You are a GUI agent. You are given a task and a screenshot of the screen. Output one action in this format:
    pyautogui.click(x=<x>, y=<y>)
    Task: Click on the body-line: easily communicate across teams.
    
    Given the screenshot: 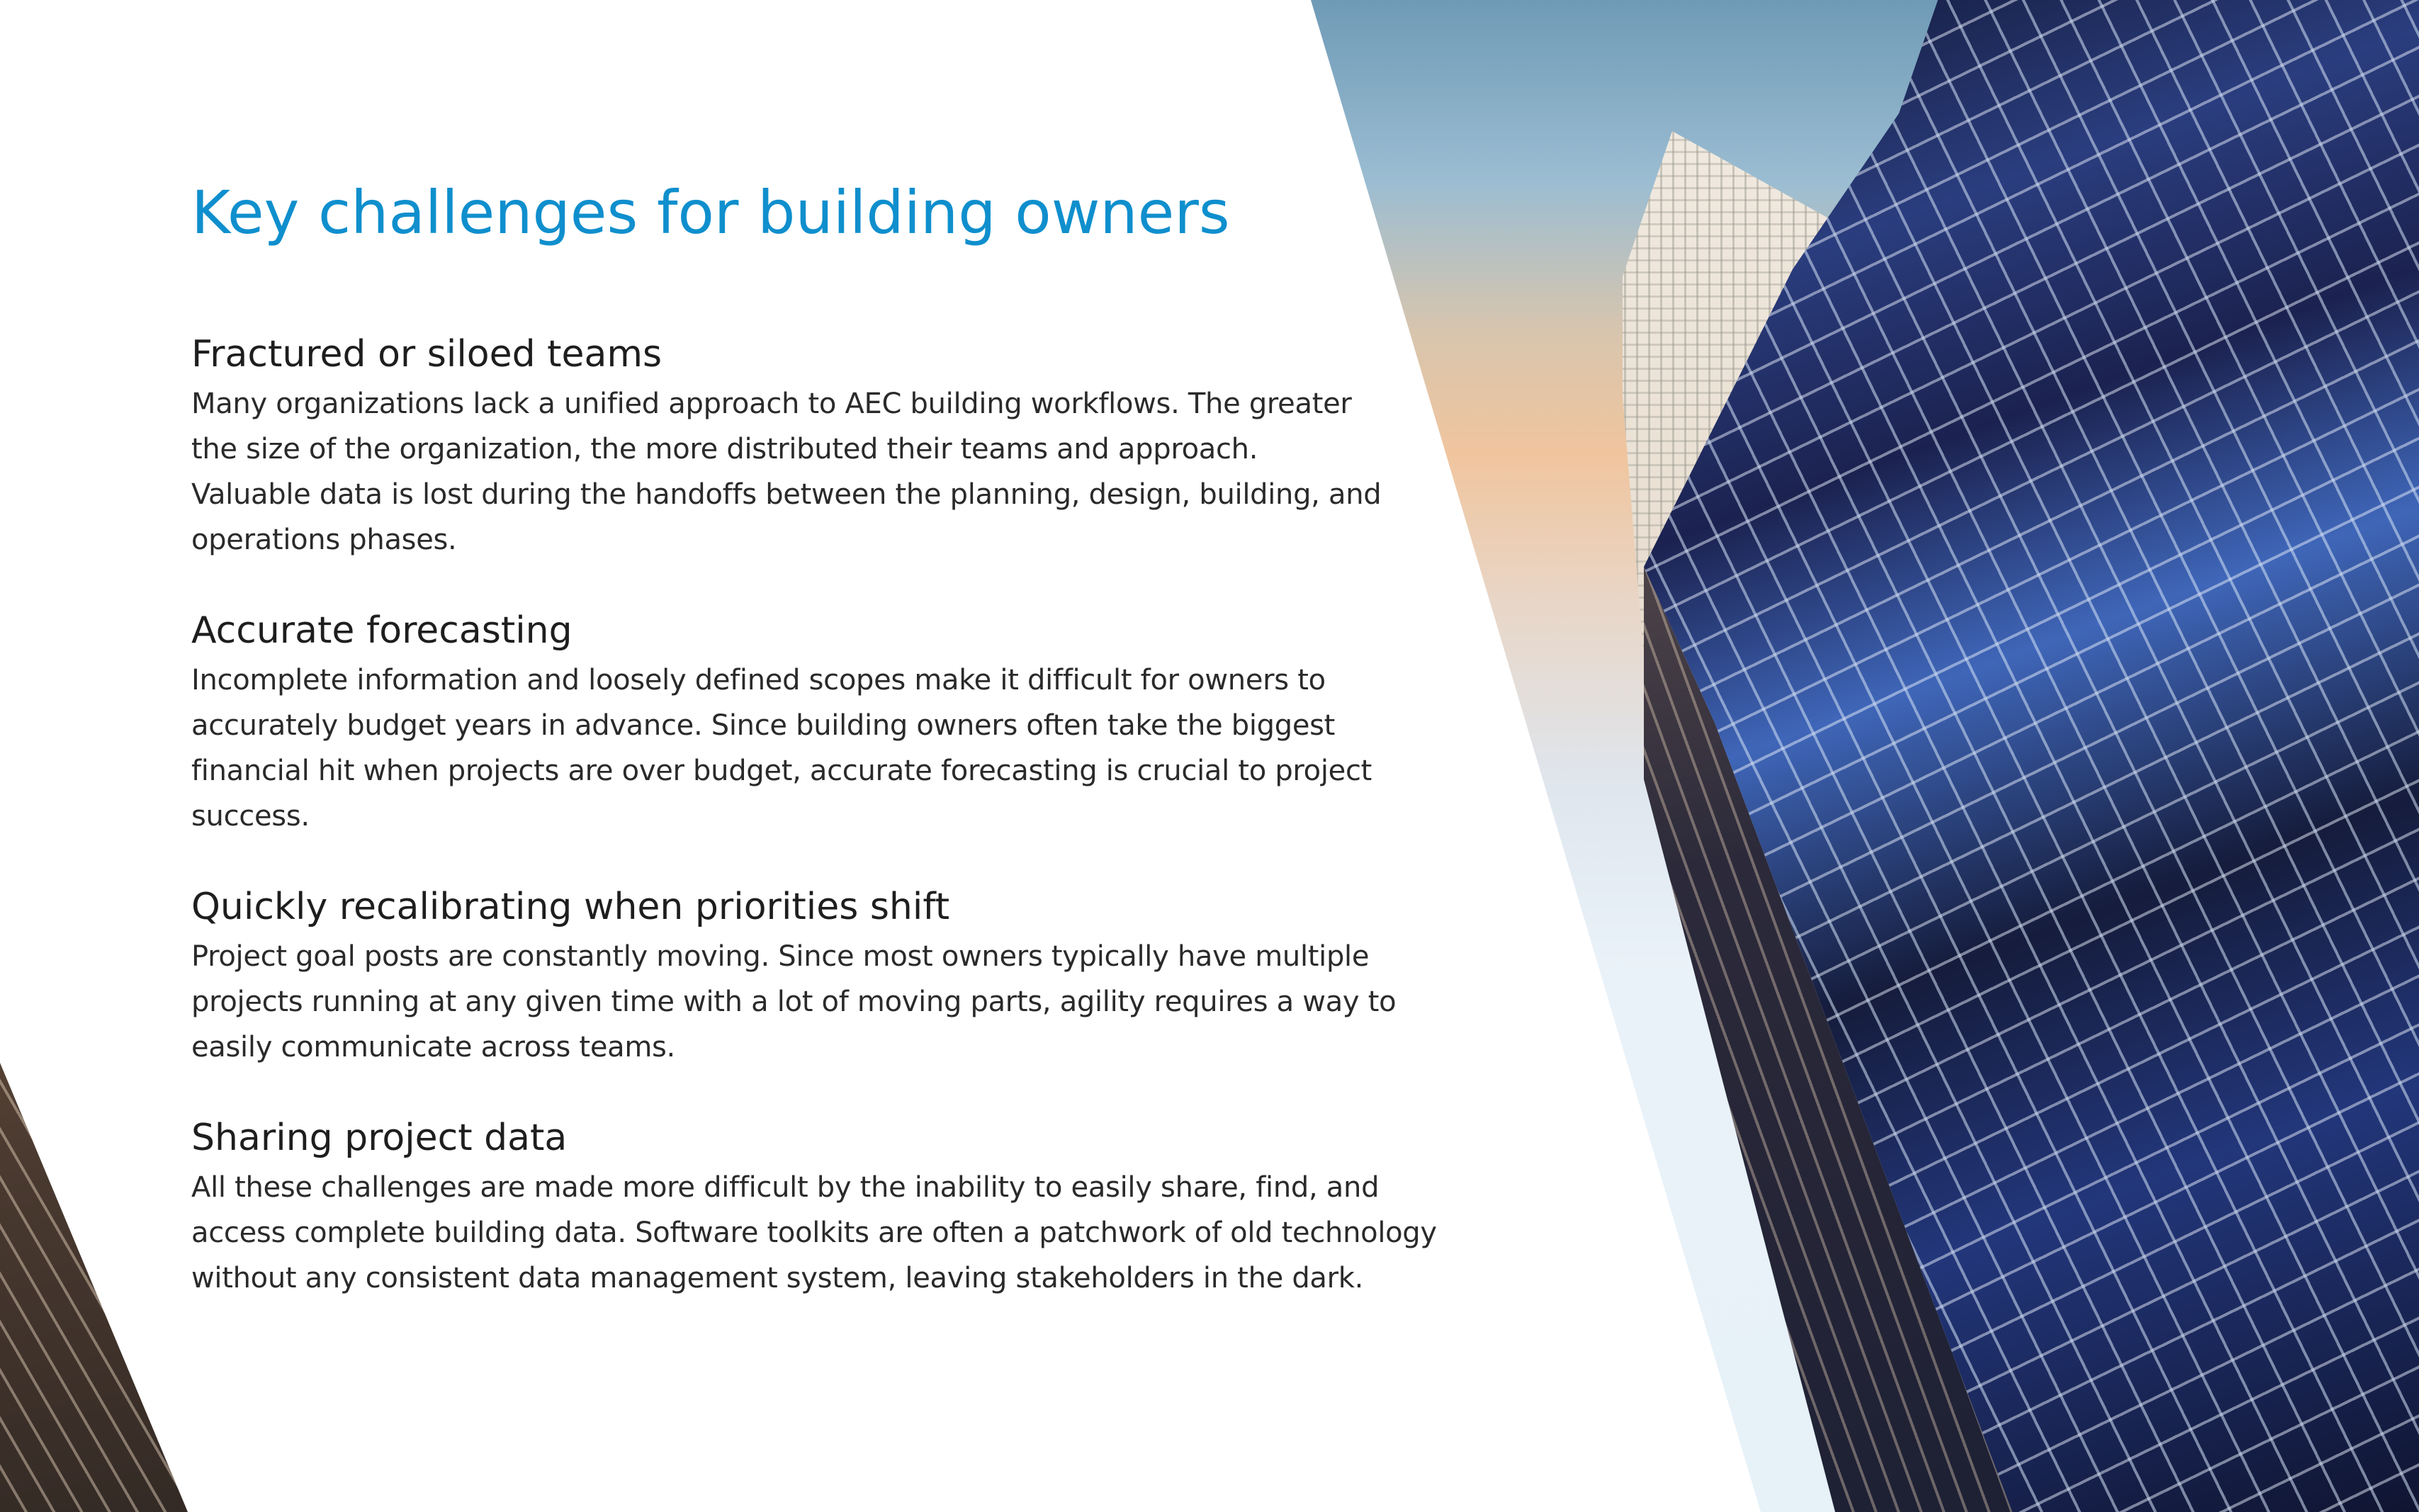 What is the action you would take?
    pyautogui.click(x=433, y=1047)
    